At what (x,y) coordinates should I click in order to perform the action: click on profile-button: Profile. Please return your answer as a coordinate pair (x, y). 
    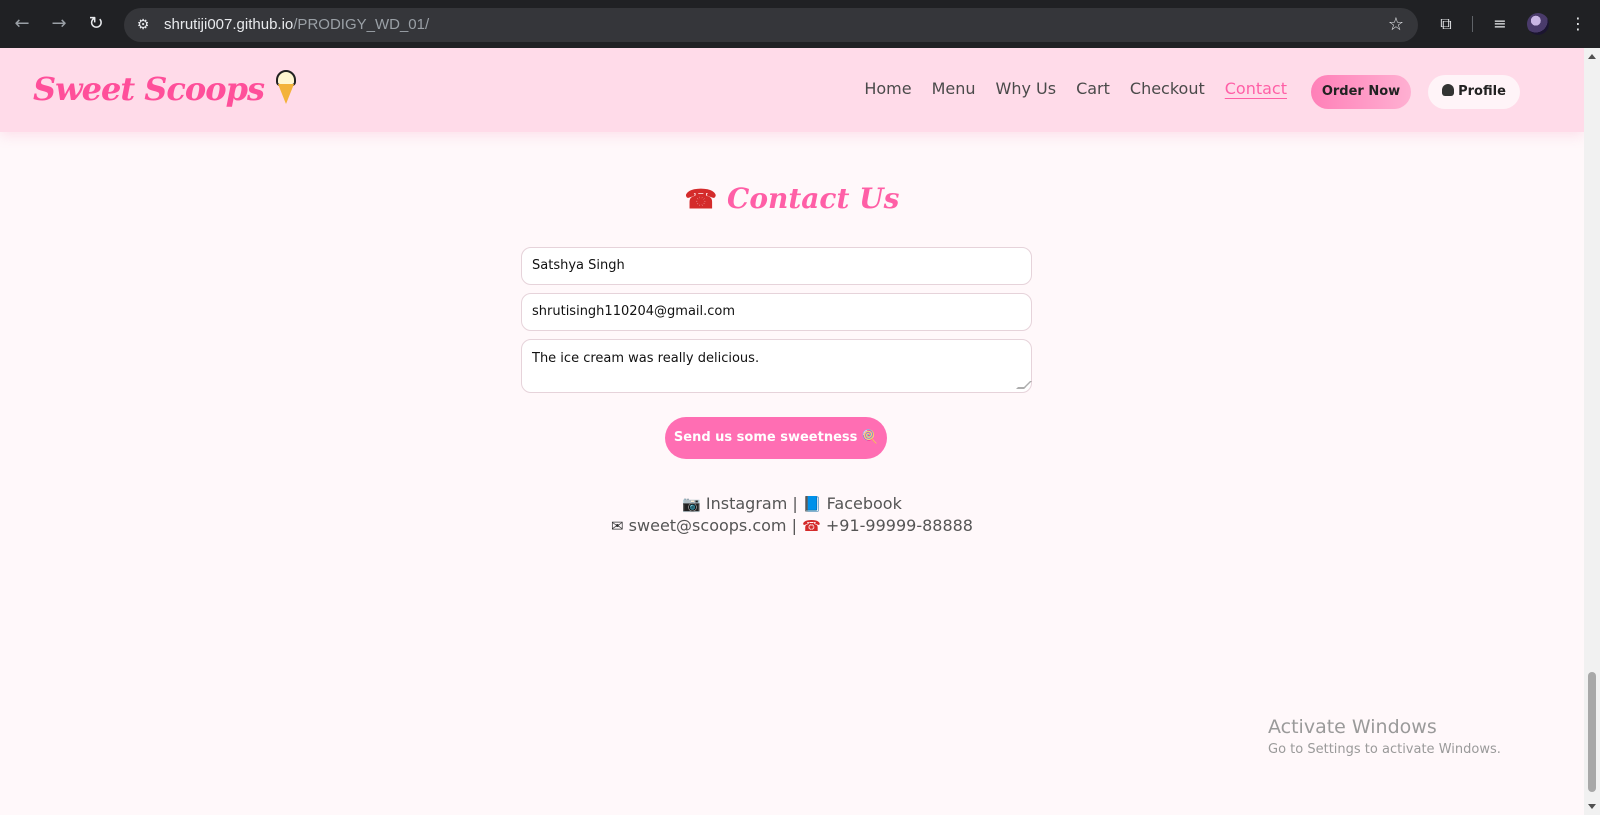
    Looking at the image, I should click on (1474, 92).